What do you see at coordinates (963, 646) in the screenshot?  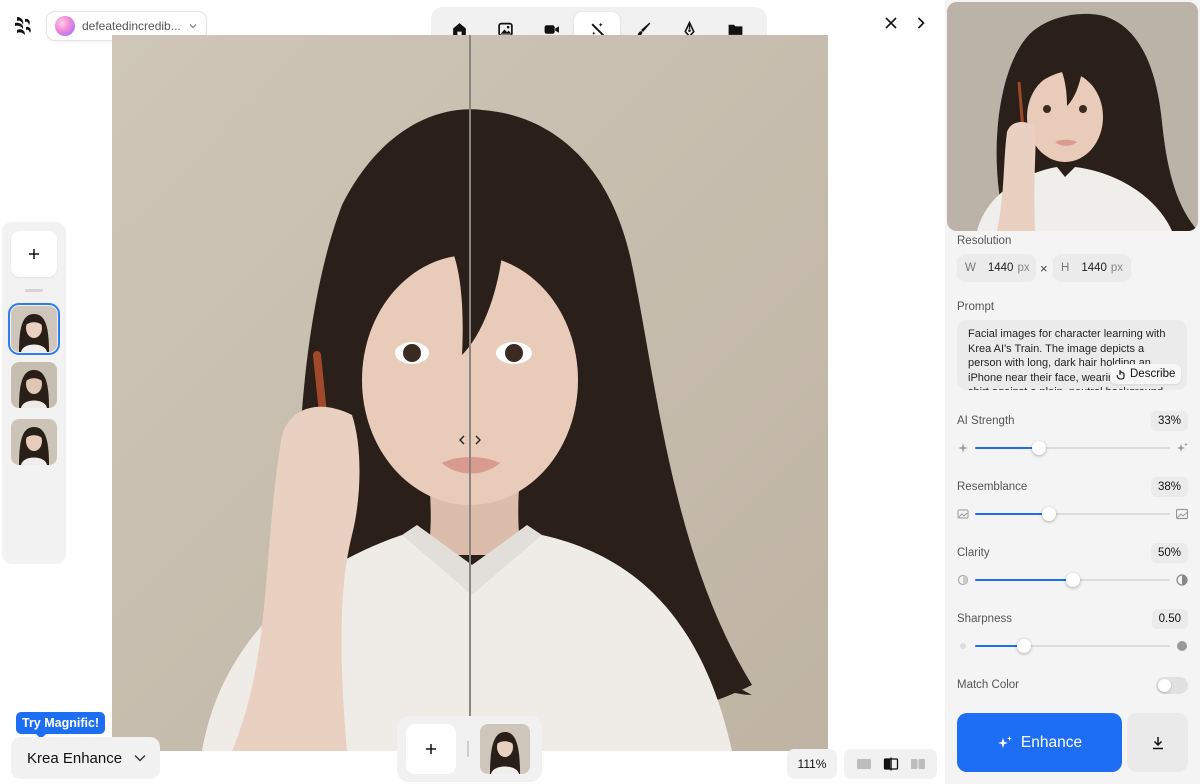 I see `sharpness-low-icon` at bounding box center [963, 646].